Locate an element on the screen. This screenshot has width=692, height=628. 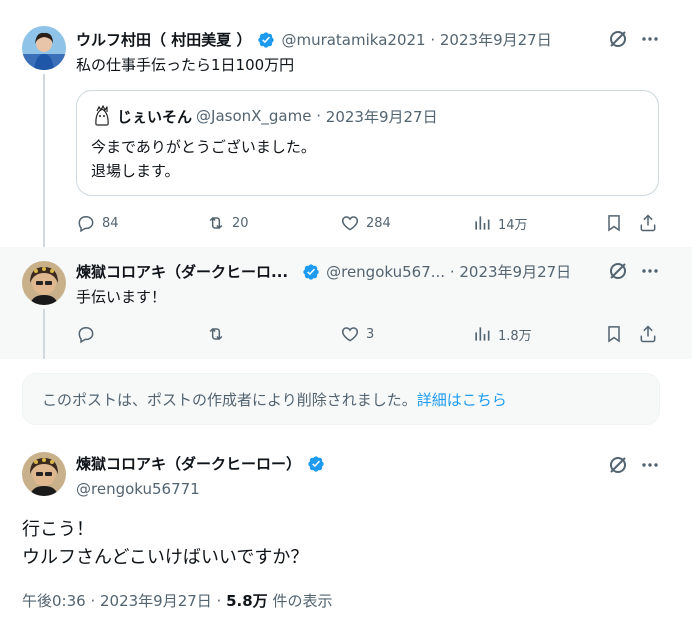
views-button: 1.8万 is located at coordinates (502, 334).